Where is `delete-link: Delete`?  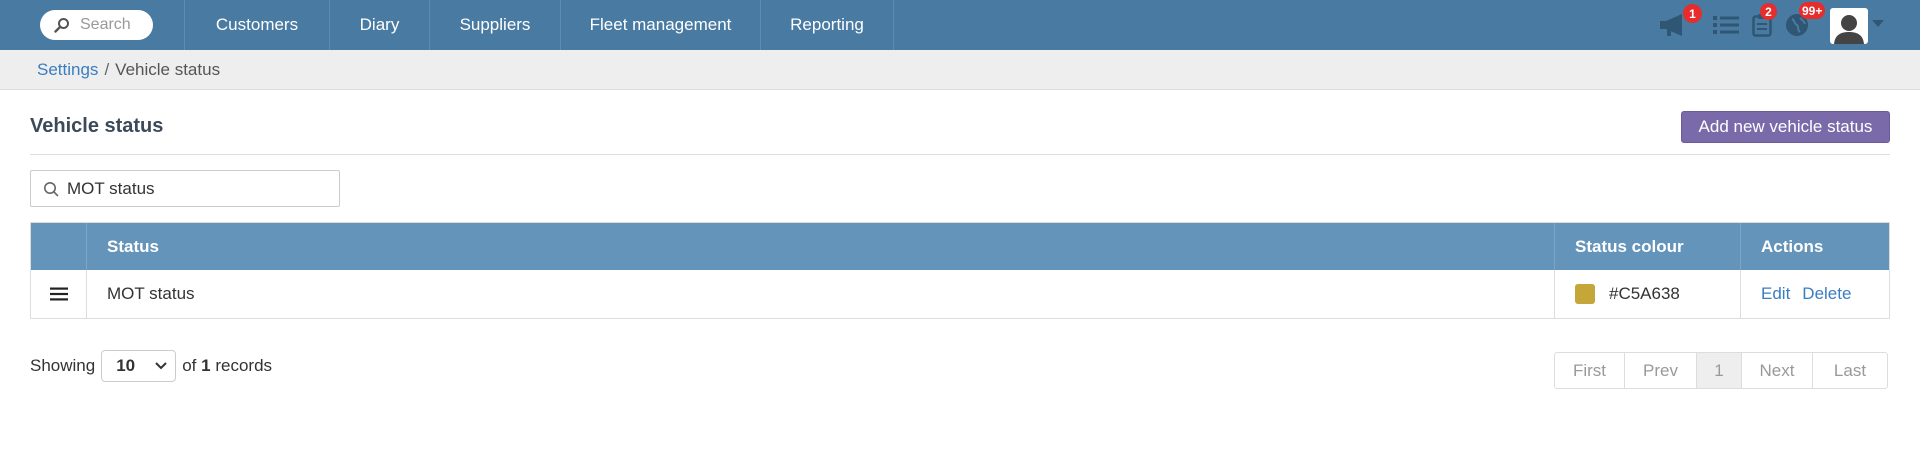 delete-link: Delete is located at coordinates (1826, 294).